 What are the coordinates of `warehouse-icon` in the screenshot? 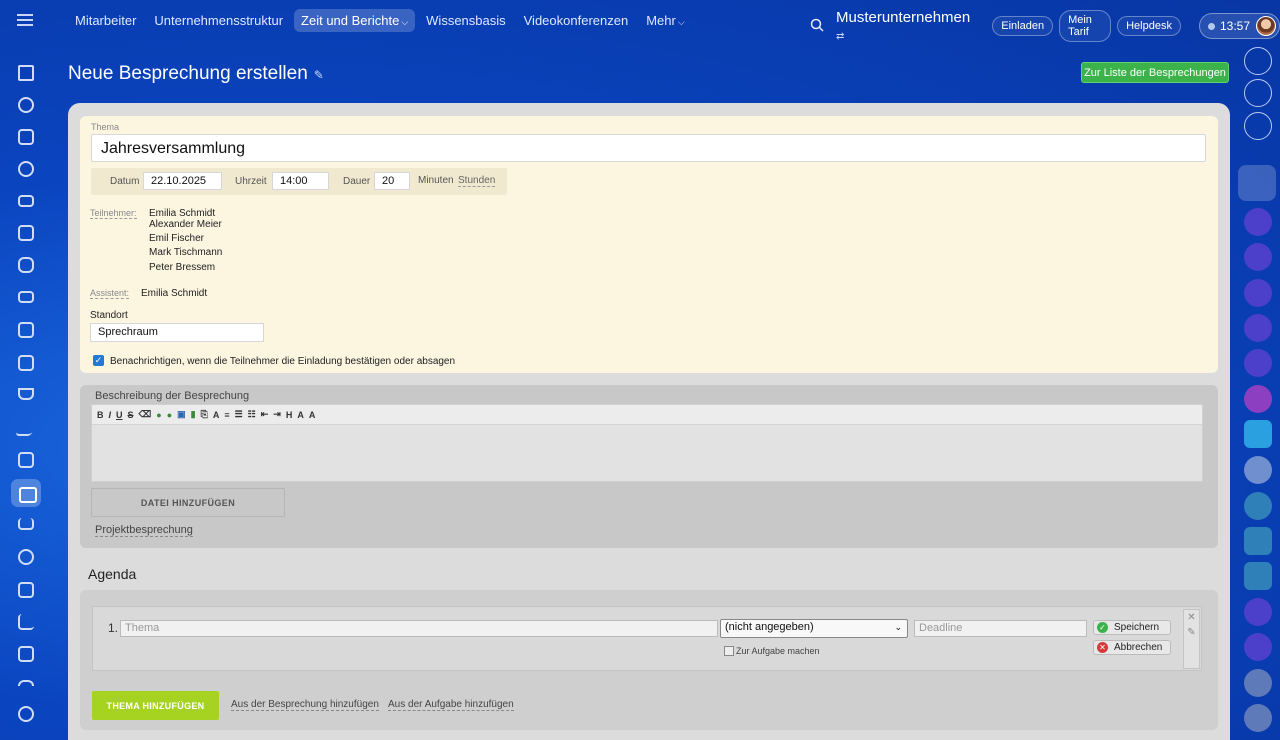 It's located at (26, 460).